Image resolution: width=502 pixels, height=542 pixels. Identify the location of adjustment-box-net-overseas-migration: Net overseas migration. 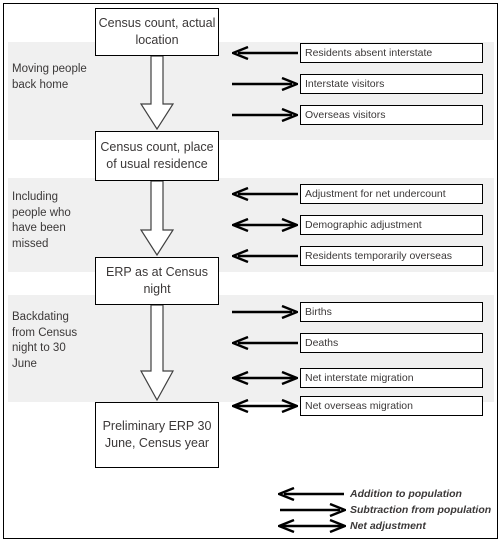
(391, 406).